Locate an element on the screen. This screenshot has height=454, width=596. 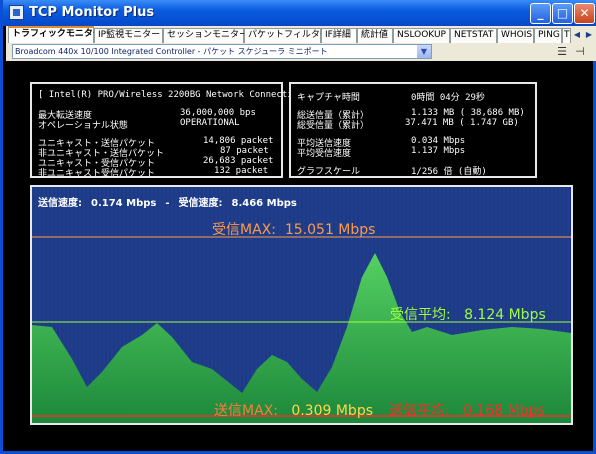
send-speed-label: 送信速度: is located at coordinates (60, 203).